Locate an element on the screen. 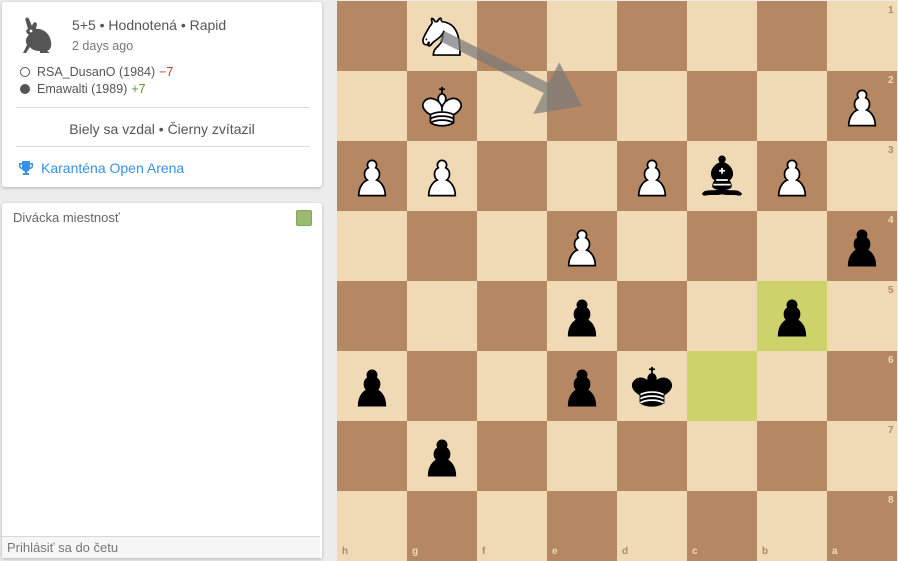  square-f2 is located at coordinates (512, 106).